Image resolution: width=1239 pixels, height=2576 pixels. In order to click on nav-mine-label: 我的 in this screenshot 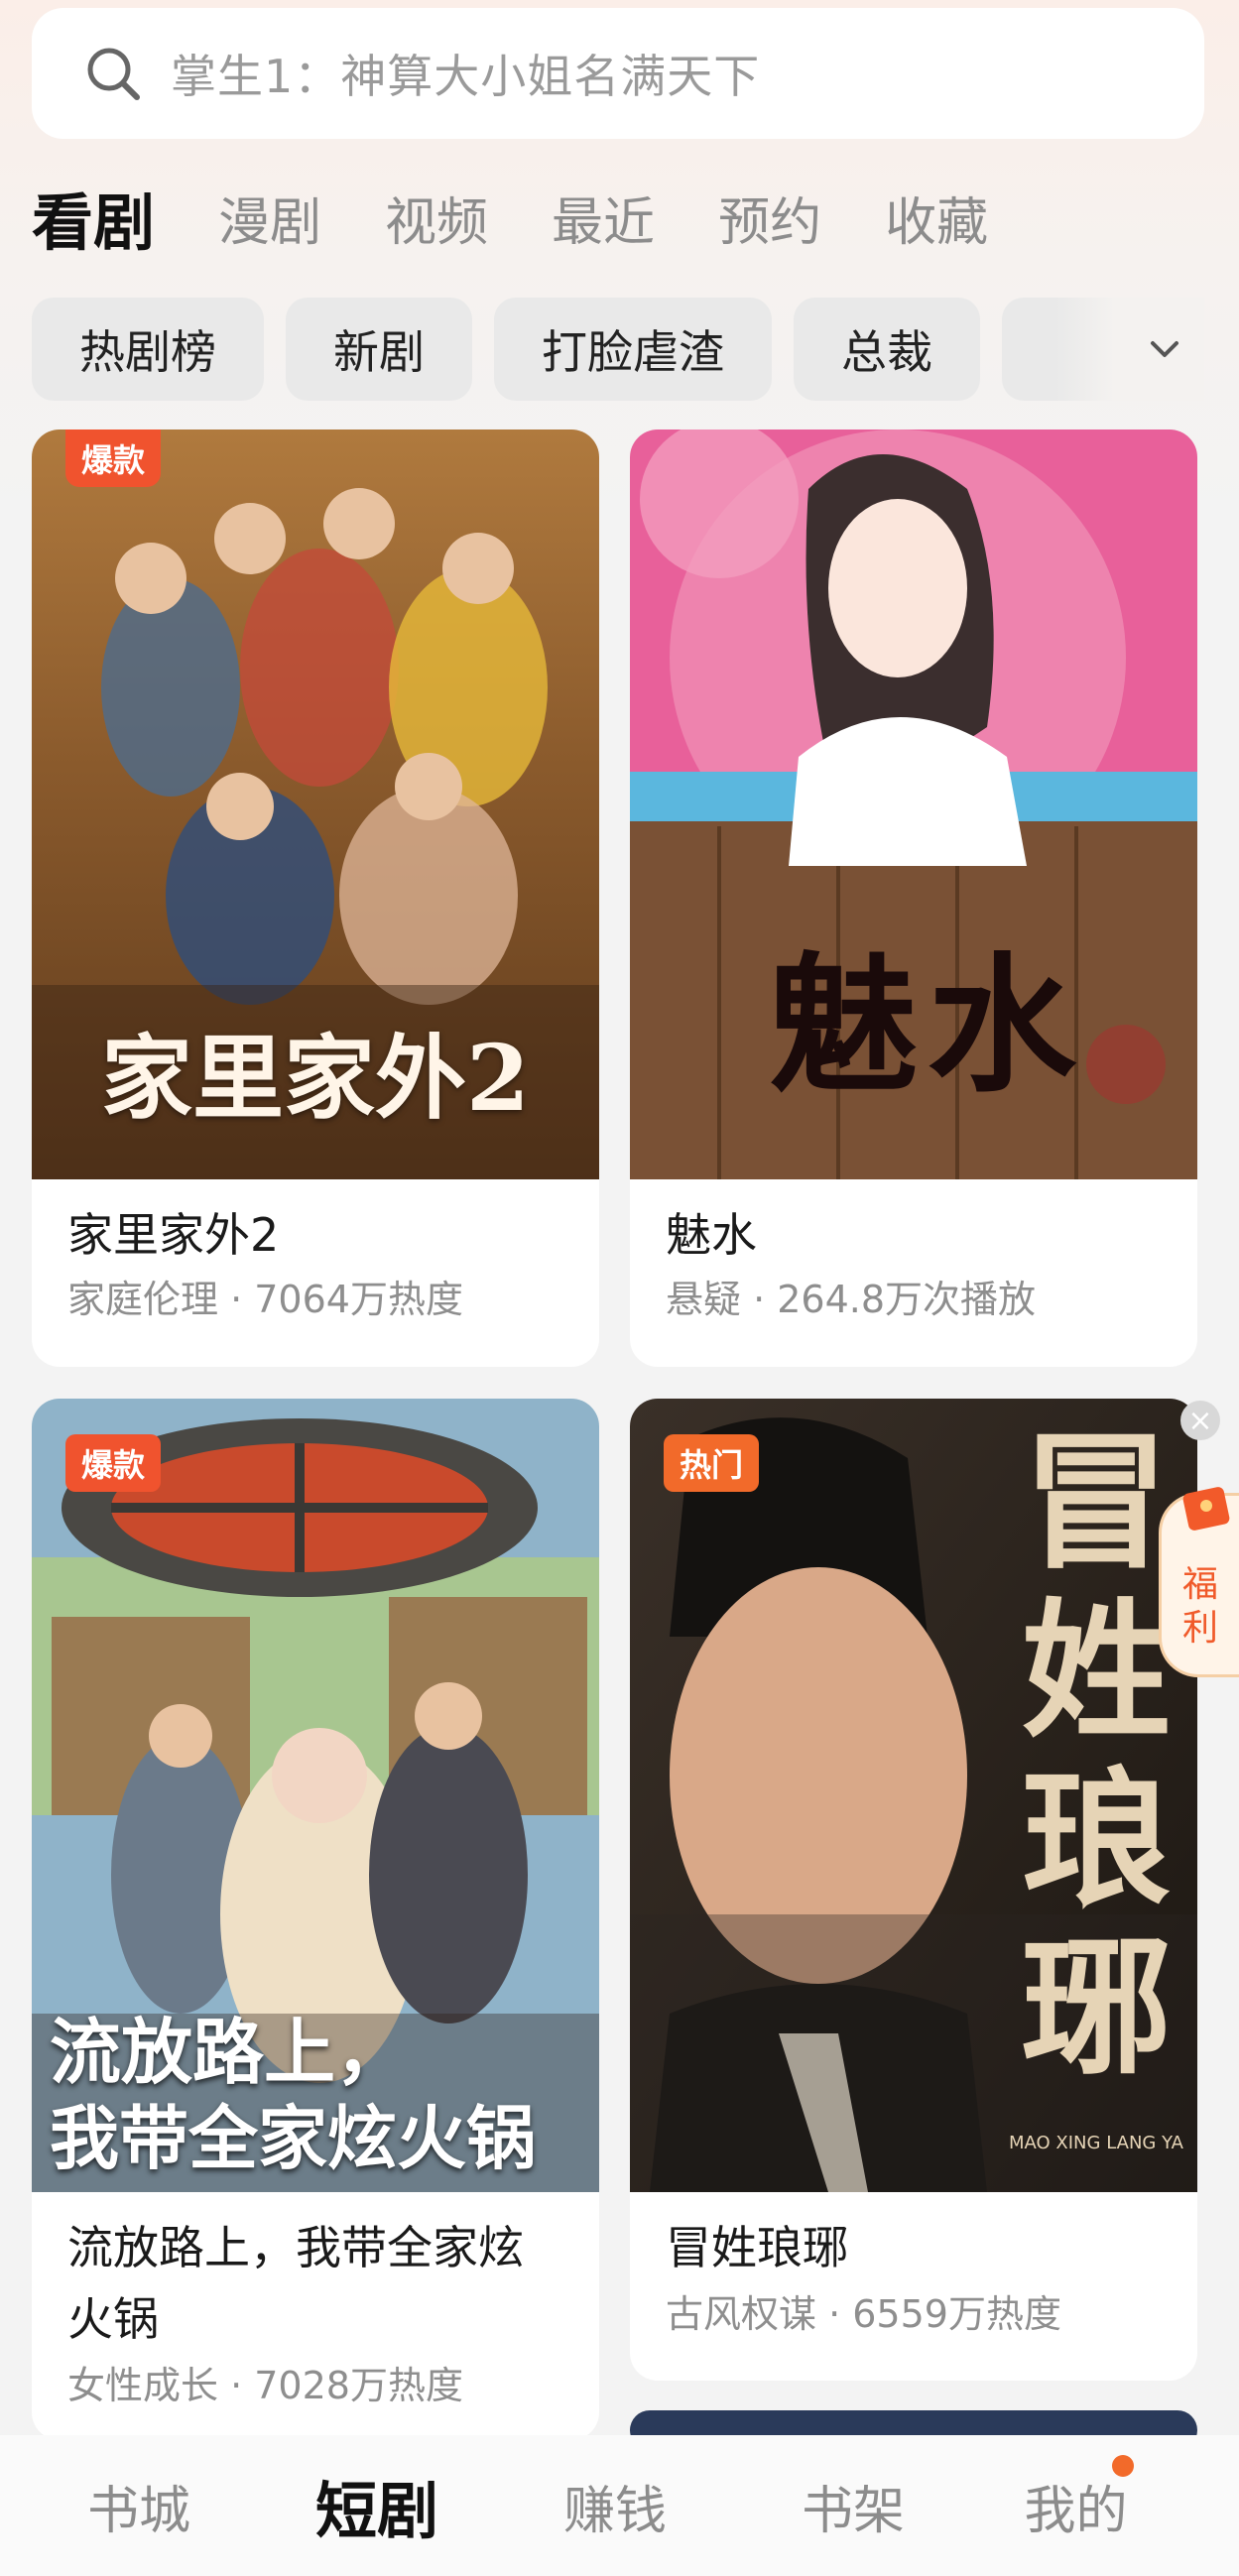, I will do `click(1076, 2511)`.